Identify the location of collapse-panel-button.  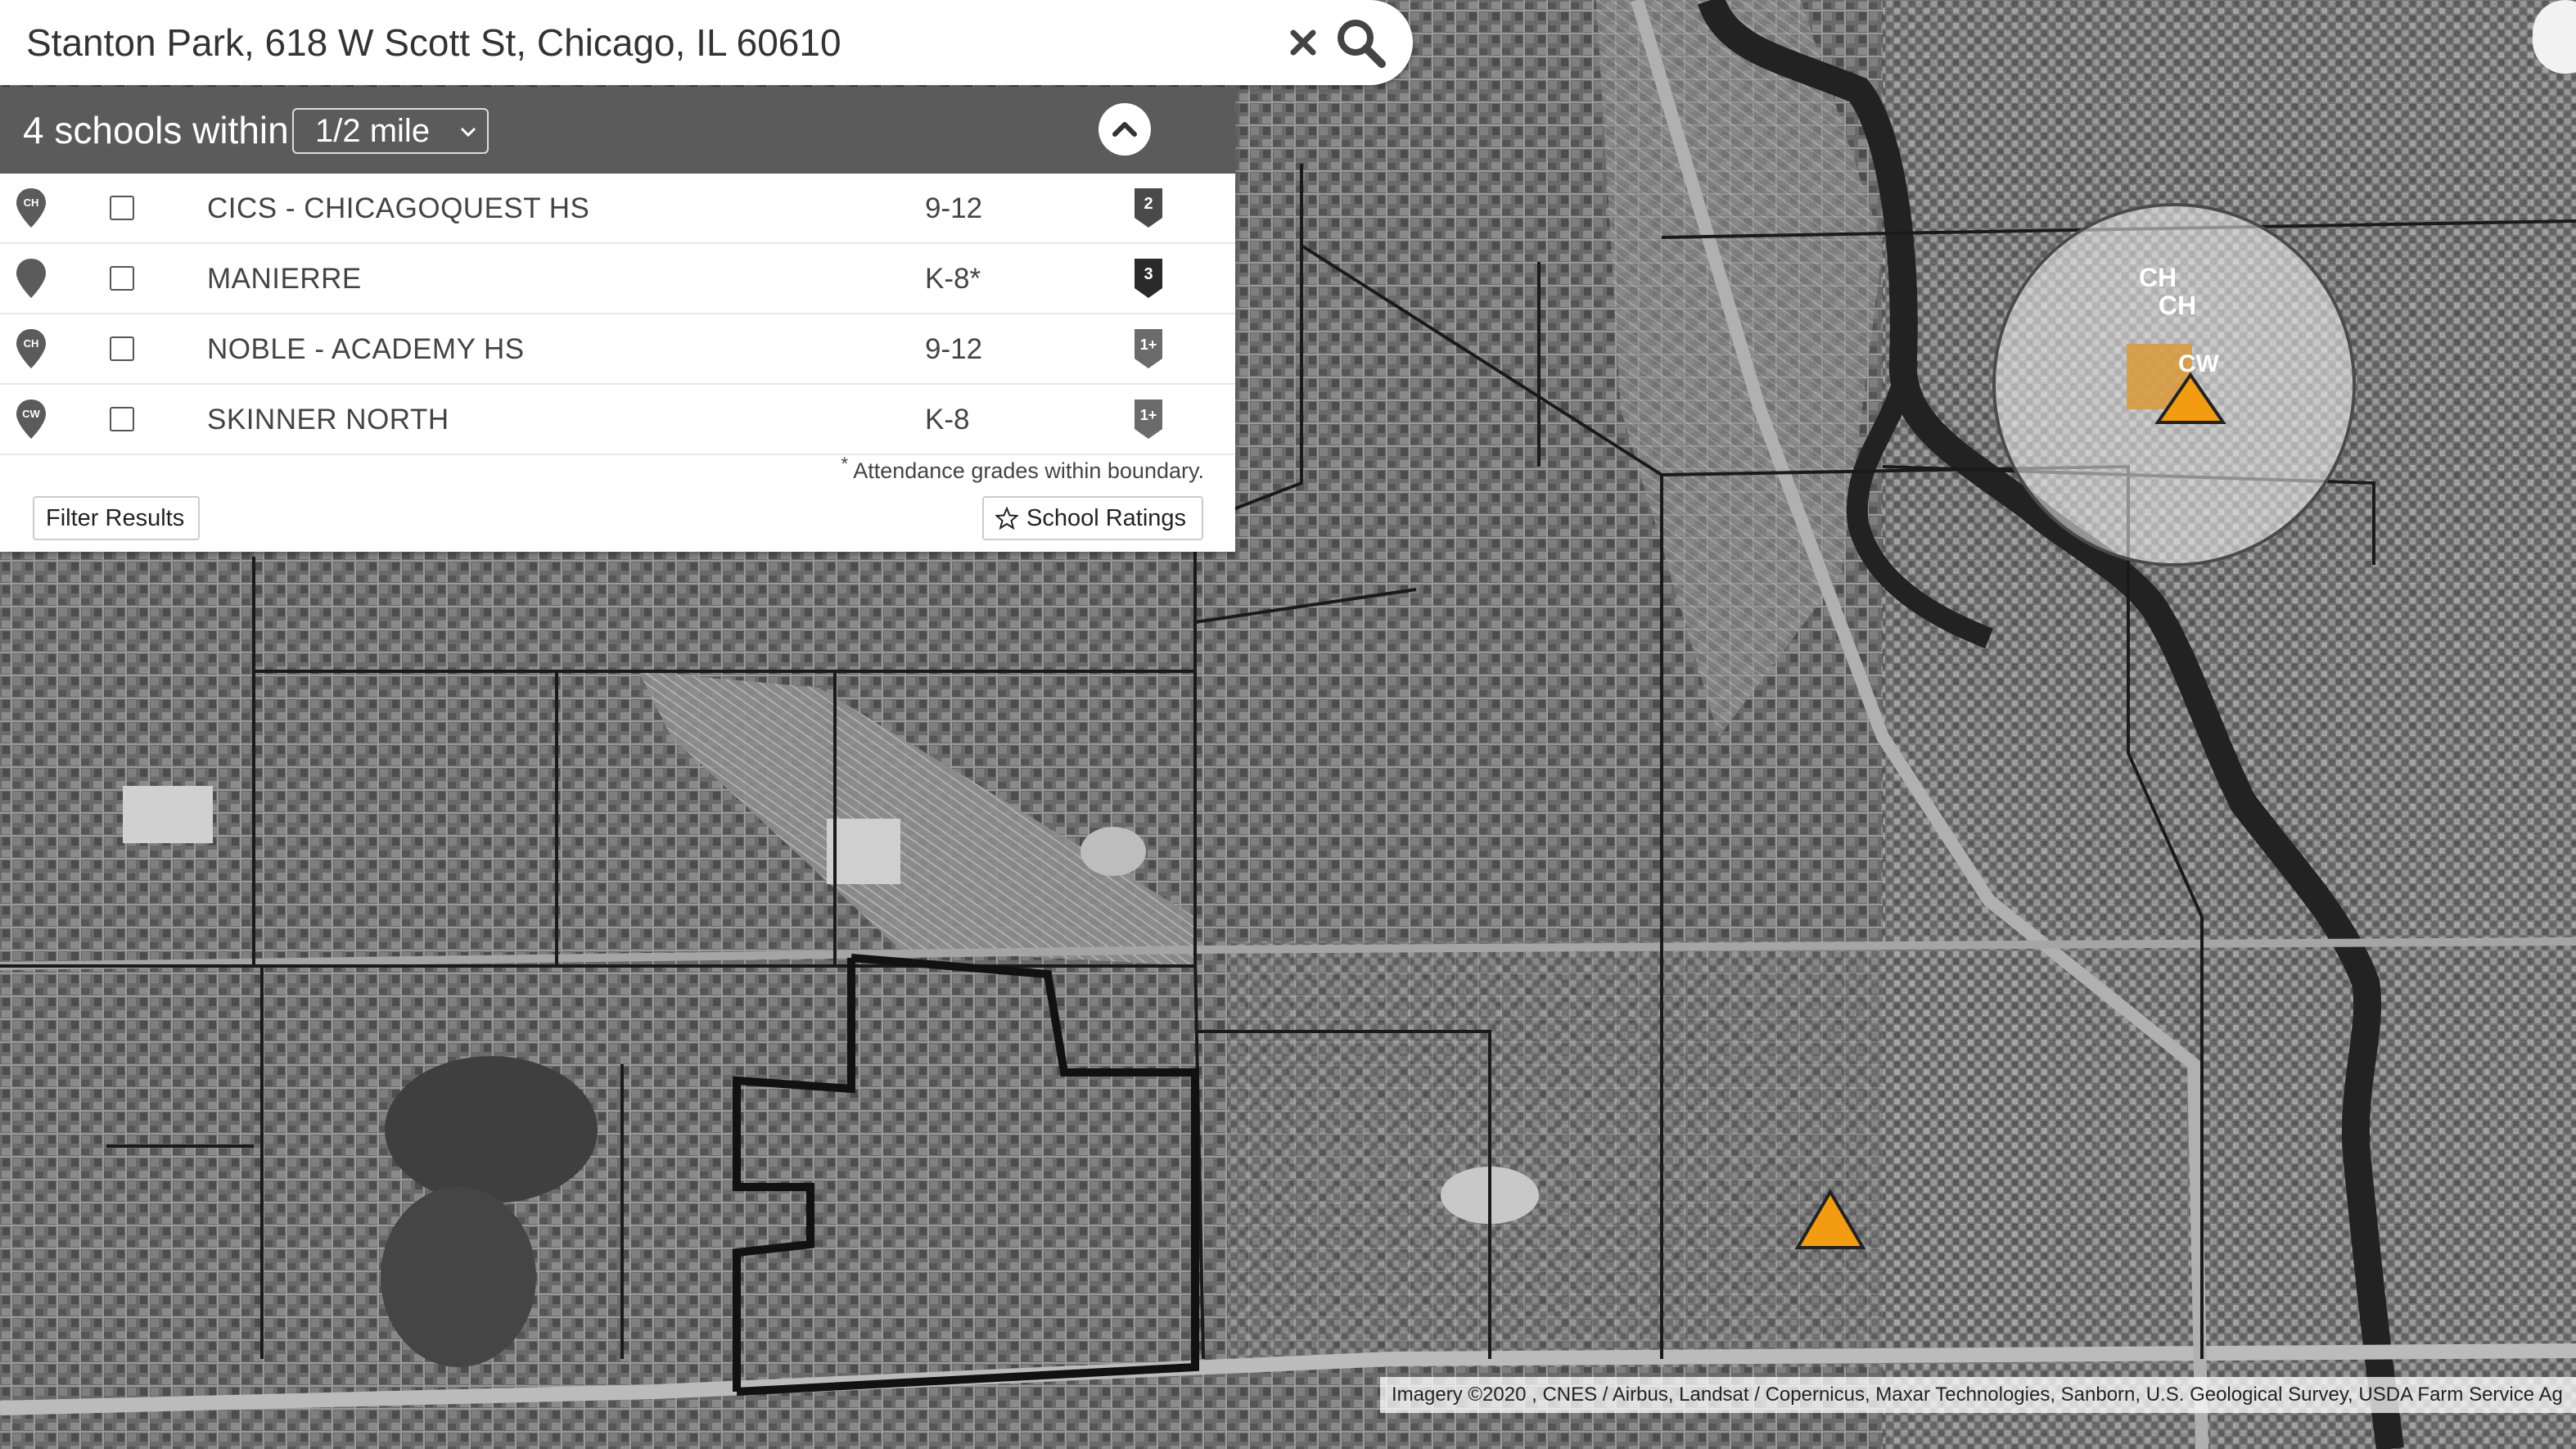
(1125, 129).